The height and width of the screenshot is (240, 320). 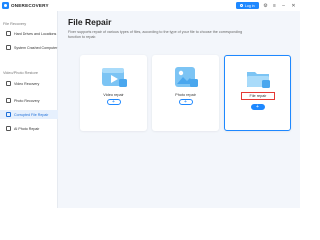 I want to click on sidebar-item-photo-recovery: Photo Recovery, so click(x=29, y=100).